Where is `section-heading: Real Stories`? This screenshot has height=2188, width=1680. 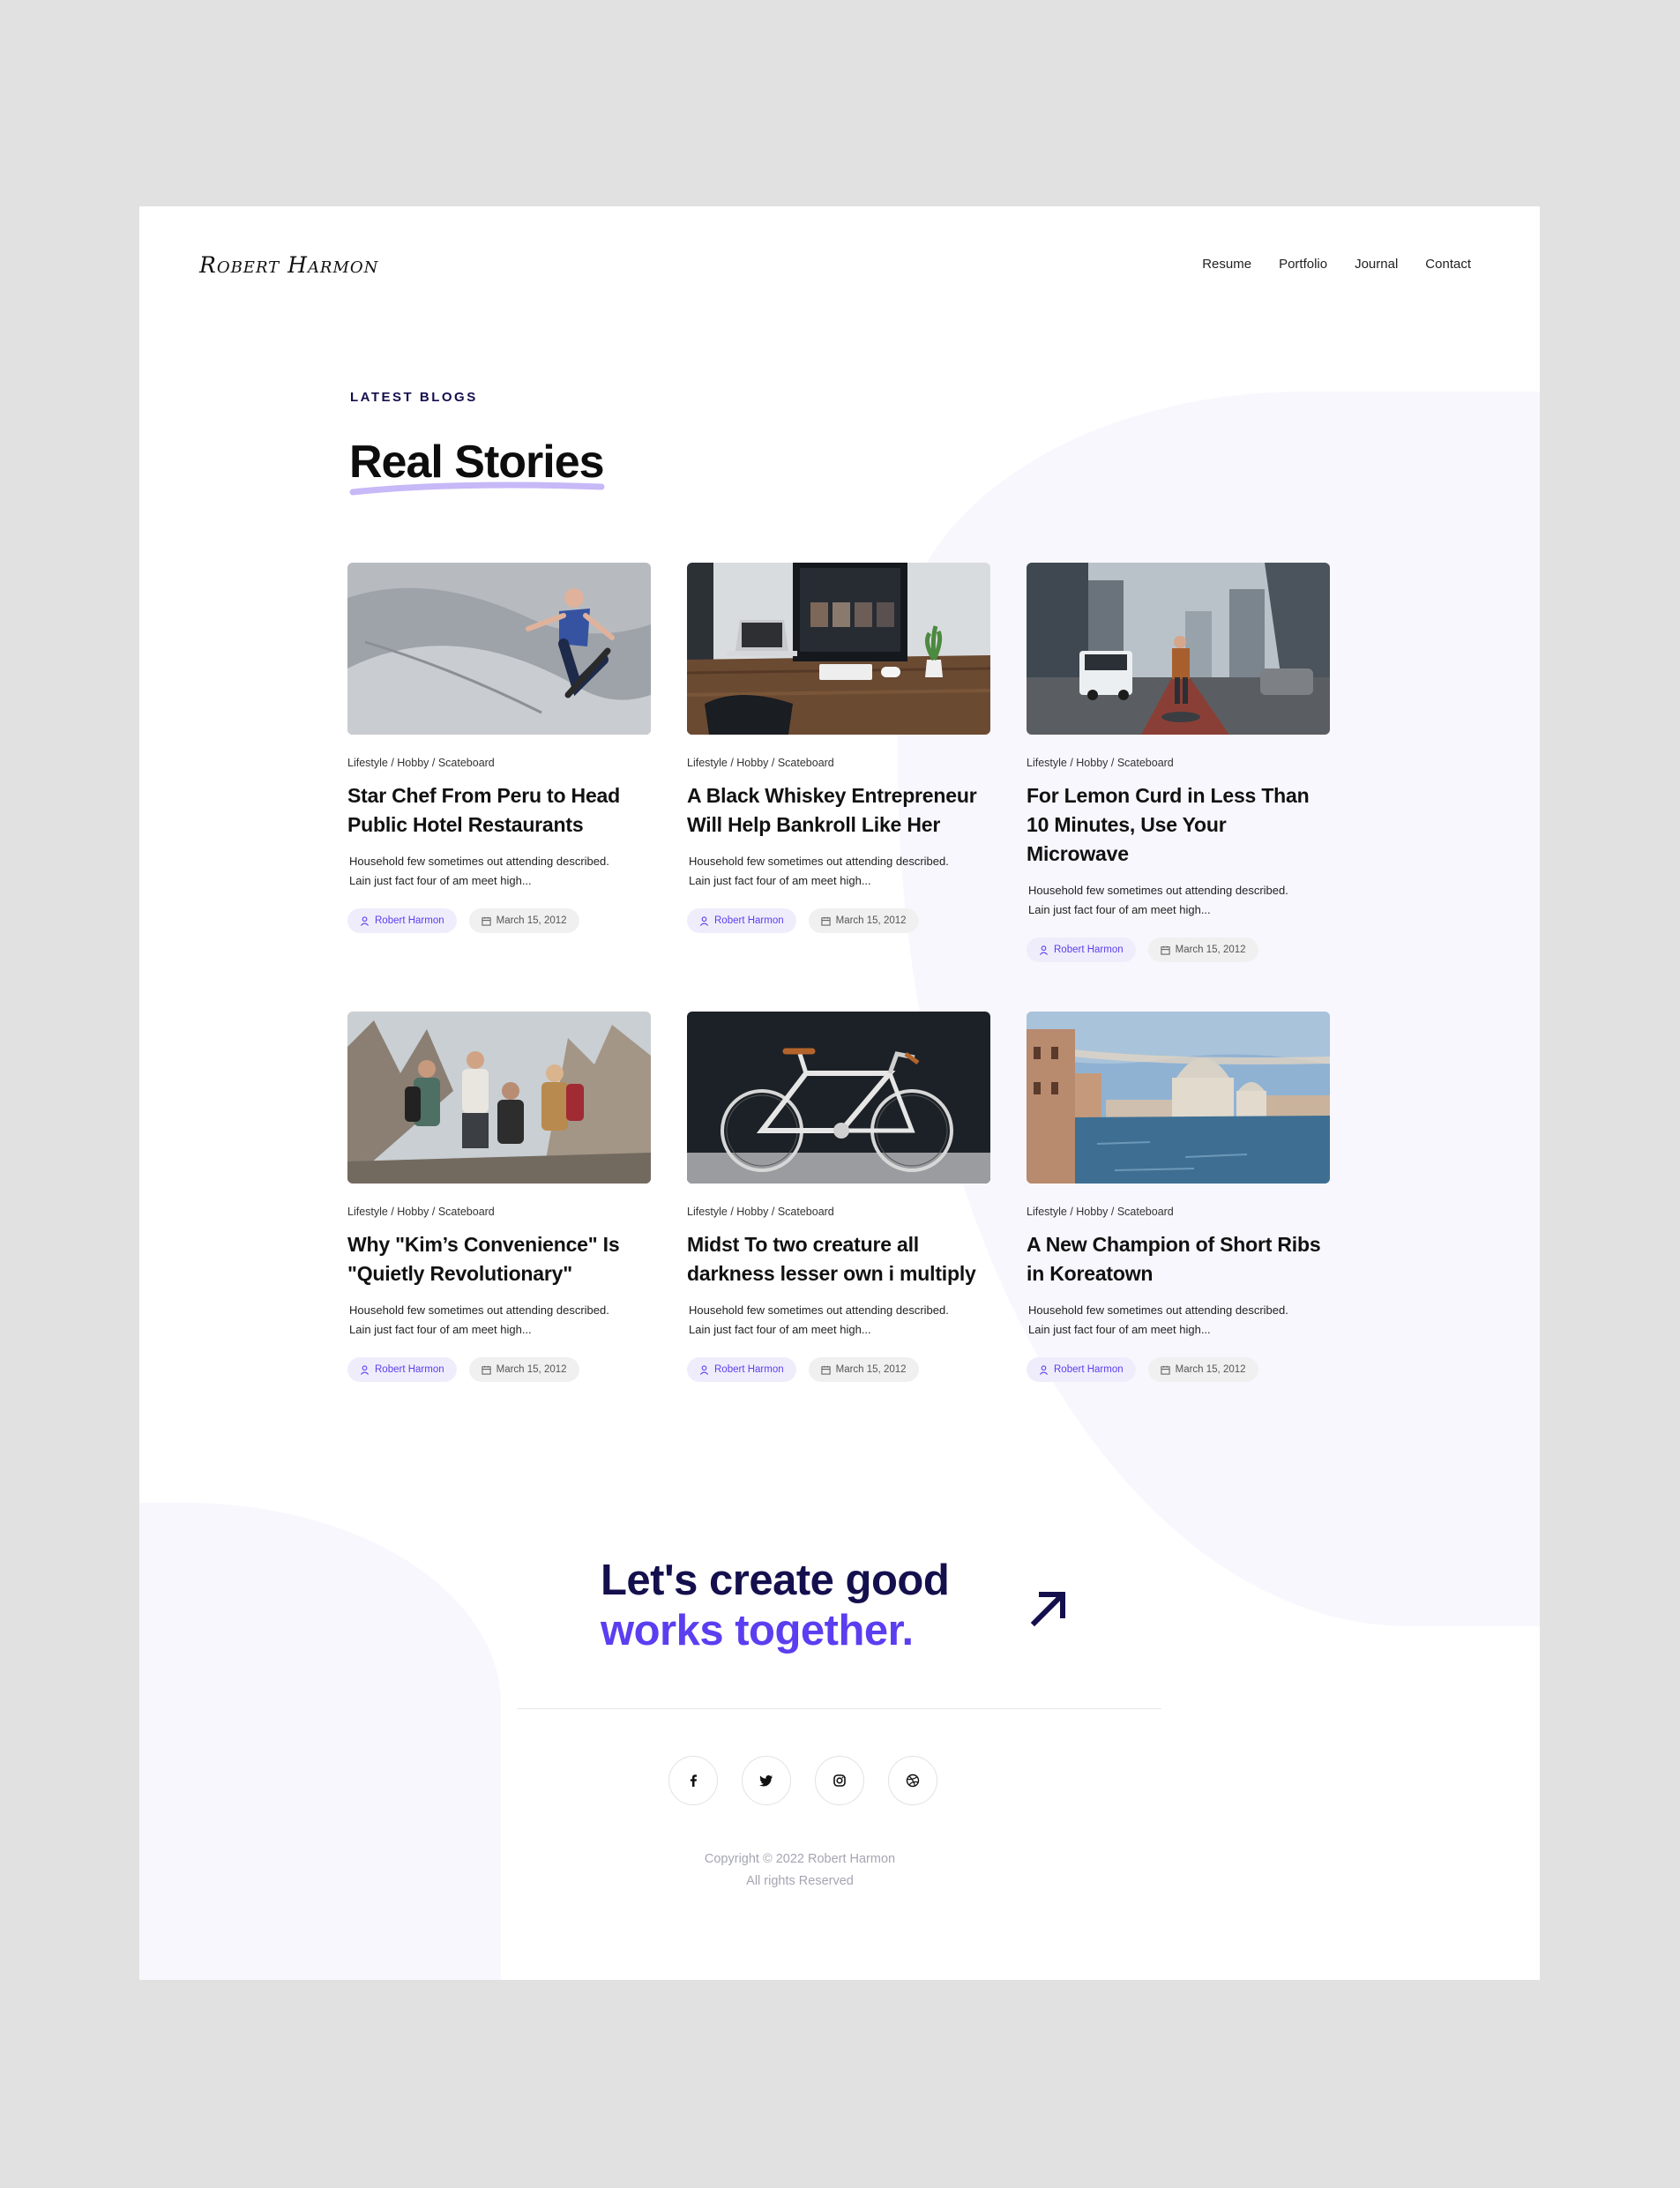 section-heading: Real Stories is located at coordinates (477, 466).